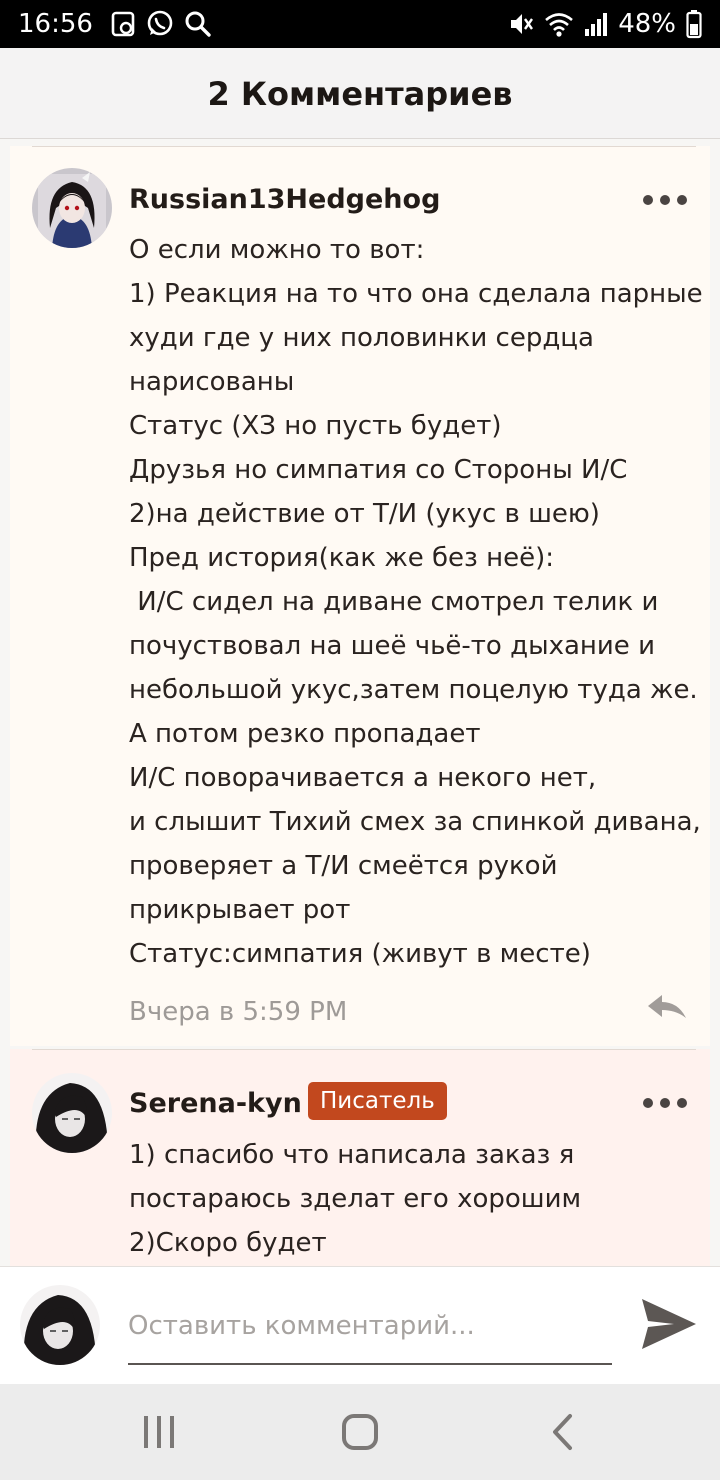 The height and width of the screenshot is (1480, 720). I want to click on reply-icon, so click(666, 1007).